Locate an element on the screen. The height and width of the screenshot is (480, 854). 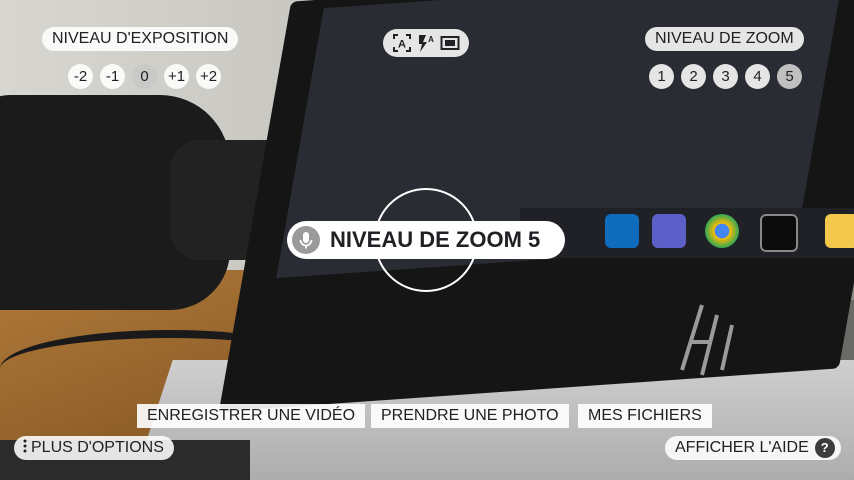
more-vert-icon is located at coordinates (25, 446).